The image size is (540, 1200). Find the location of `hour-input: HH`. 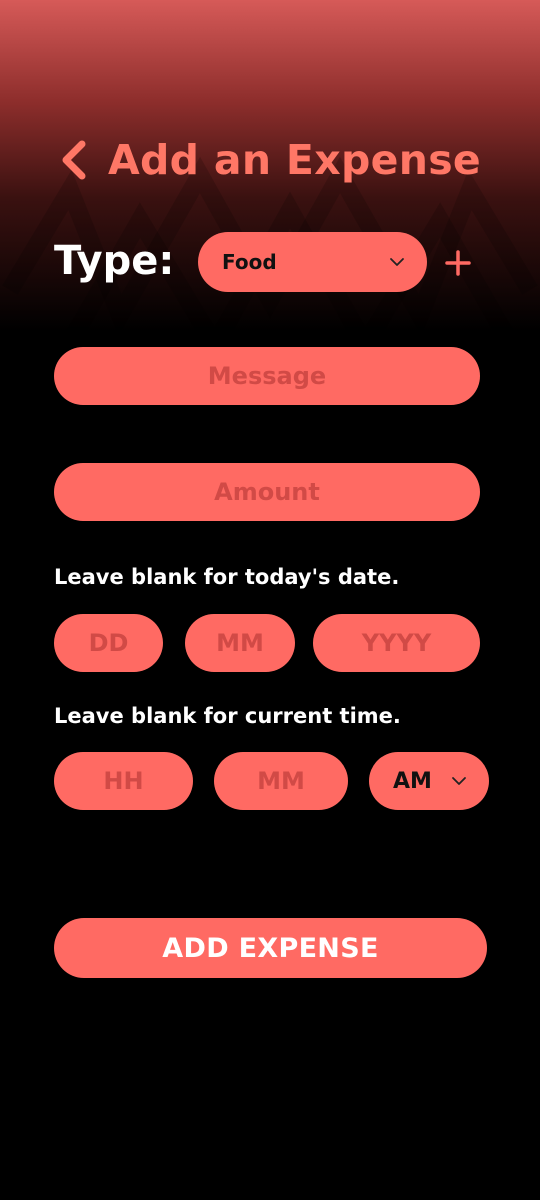

hour-input: HH is located at coordinates (123, 781).